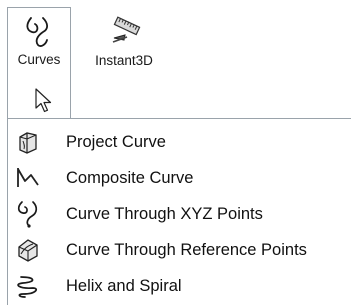 The height and width of the screenshot is (305, 351). I want to click on instant3d-button: Instant3D, so click(124, 66).